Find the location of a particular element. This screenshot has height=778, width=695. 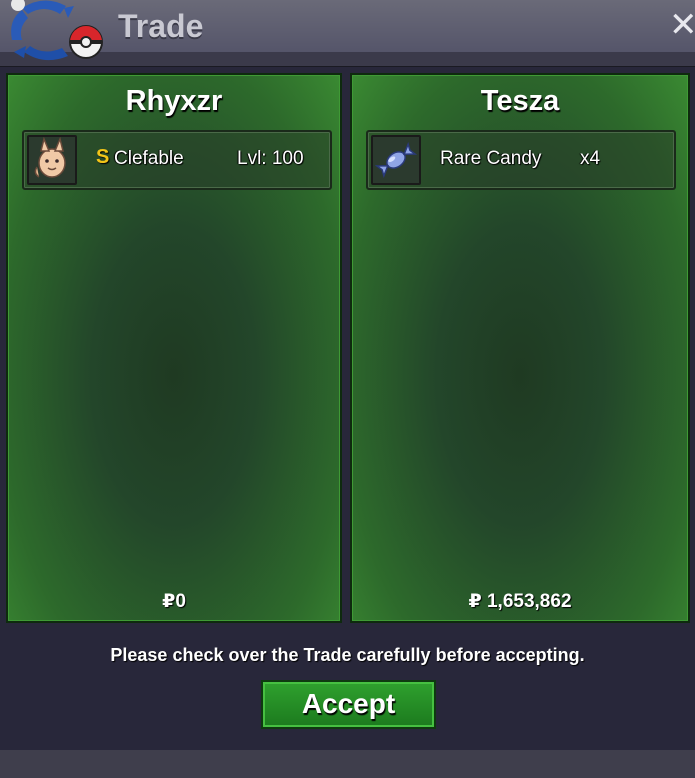

title-divider is located at coordinates (347, 59).